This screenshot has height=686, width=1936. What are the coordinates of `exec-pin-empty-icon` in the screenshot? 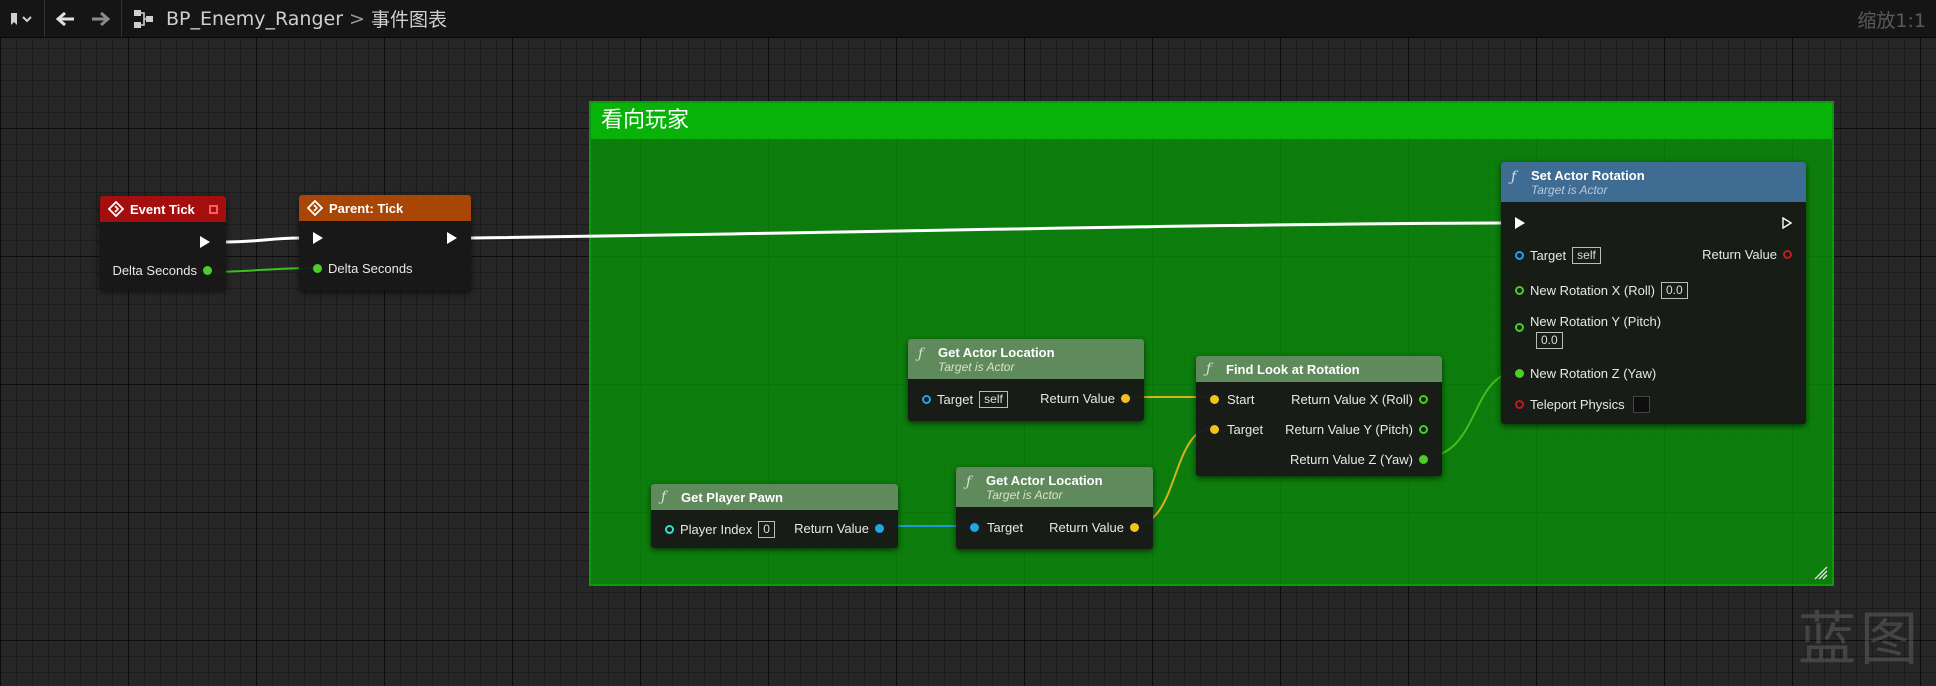 It's located at (1787, 223).